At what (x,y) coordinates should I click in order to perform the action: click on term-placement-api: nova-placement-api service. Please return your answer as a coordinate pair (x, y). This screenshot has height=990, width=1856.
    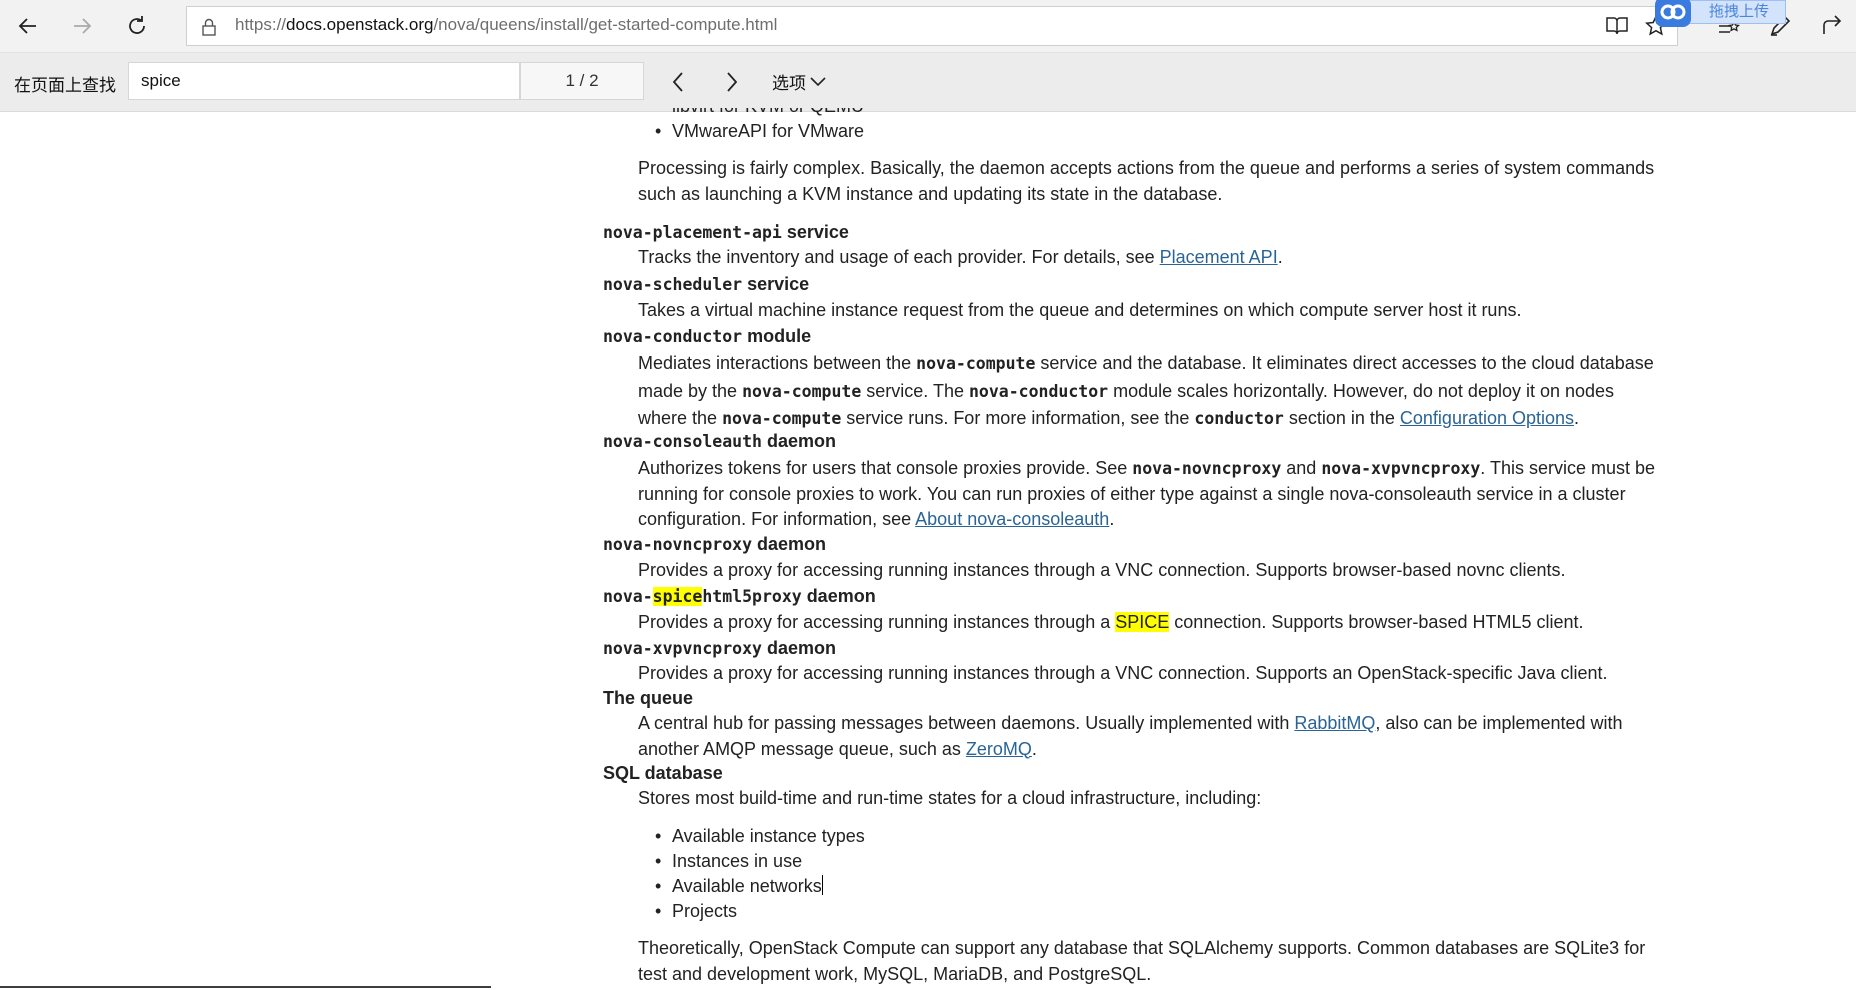
    Looking at the image, I should click on (726, 232).